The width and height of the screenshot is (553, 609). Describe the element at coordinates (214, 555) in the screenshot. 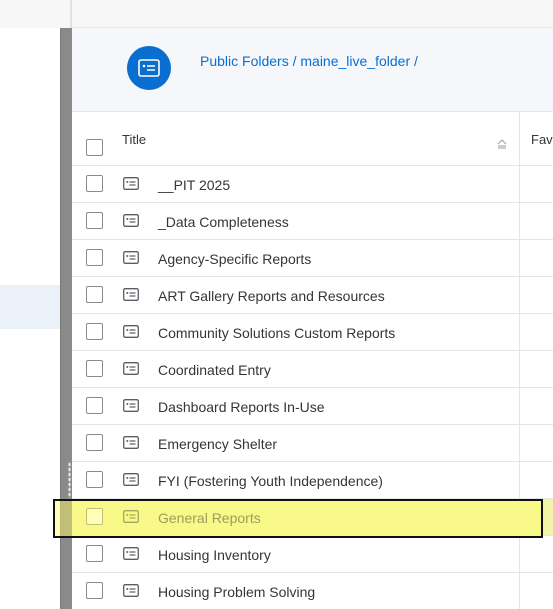

I see `row-title: Housing Inventory` at that location.